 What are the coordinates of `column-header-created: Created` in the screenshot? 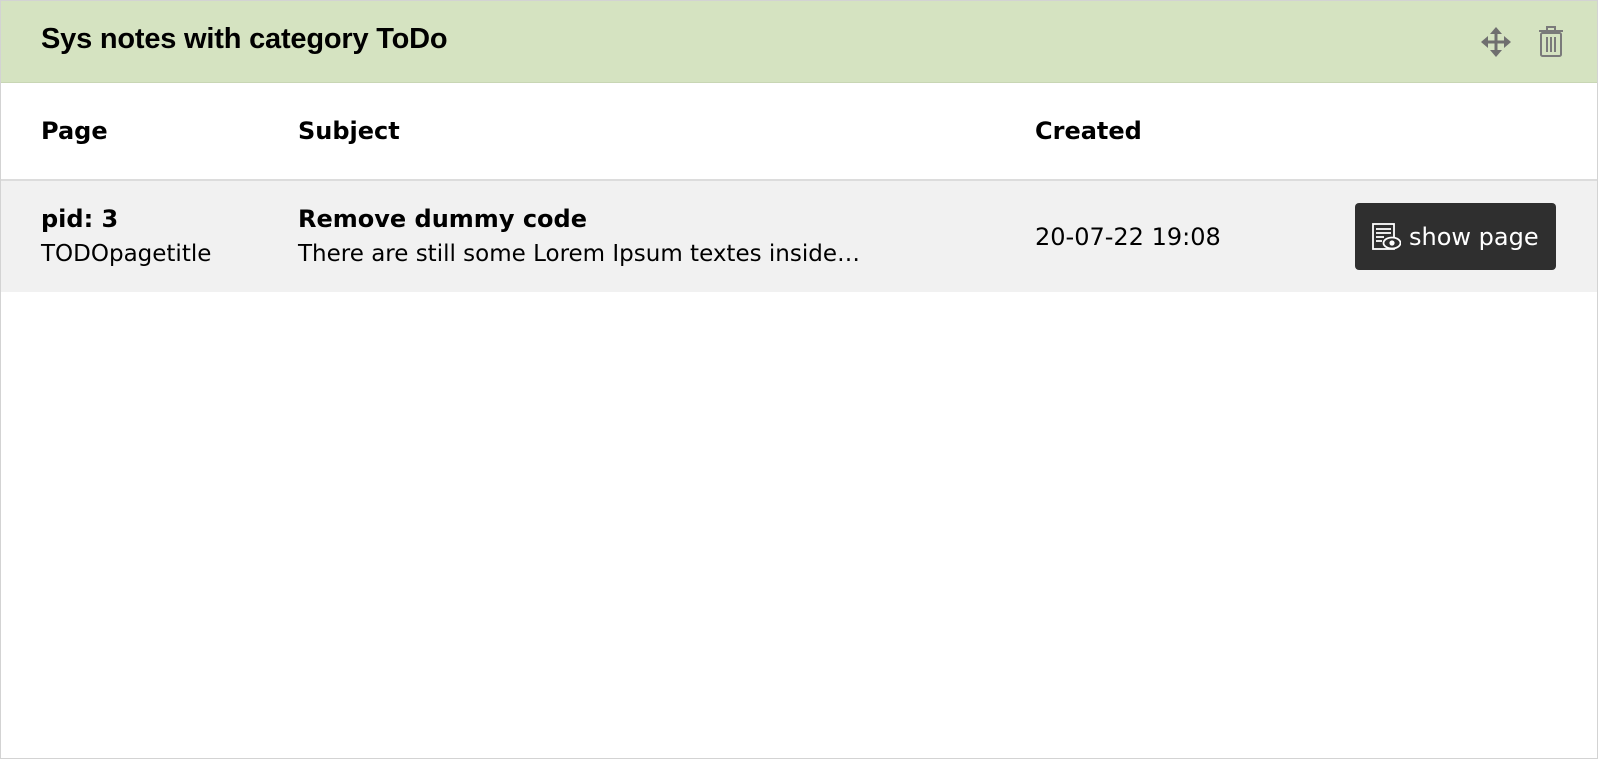 It's located at (1195, 132).